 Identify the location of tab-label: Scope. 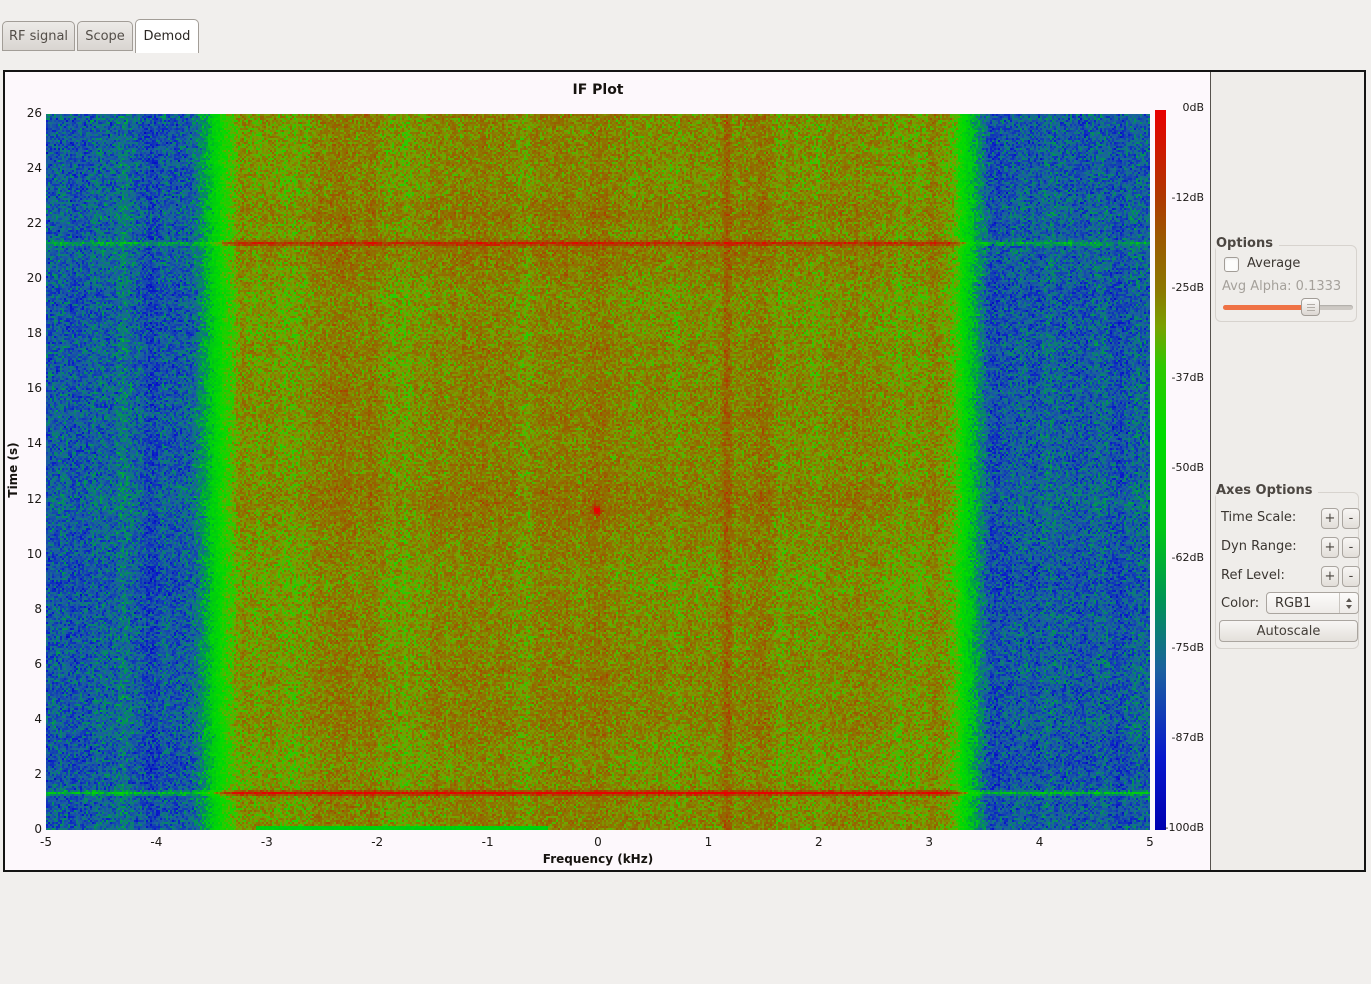
(105, 36).